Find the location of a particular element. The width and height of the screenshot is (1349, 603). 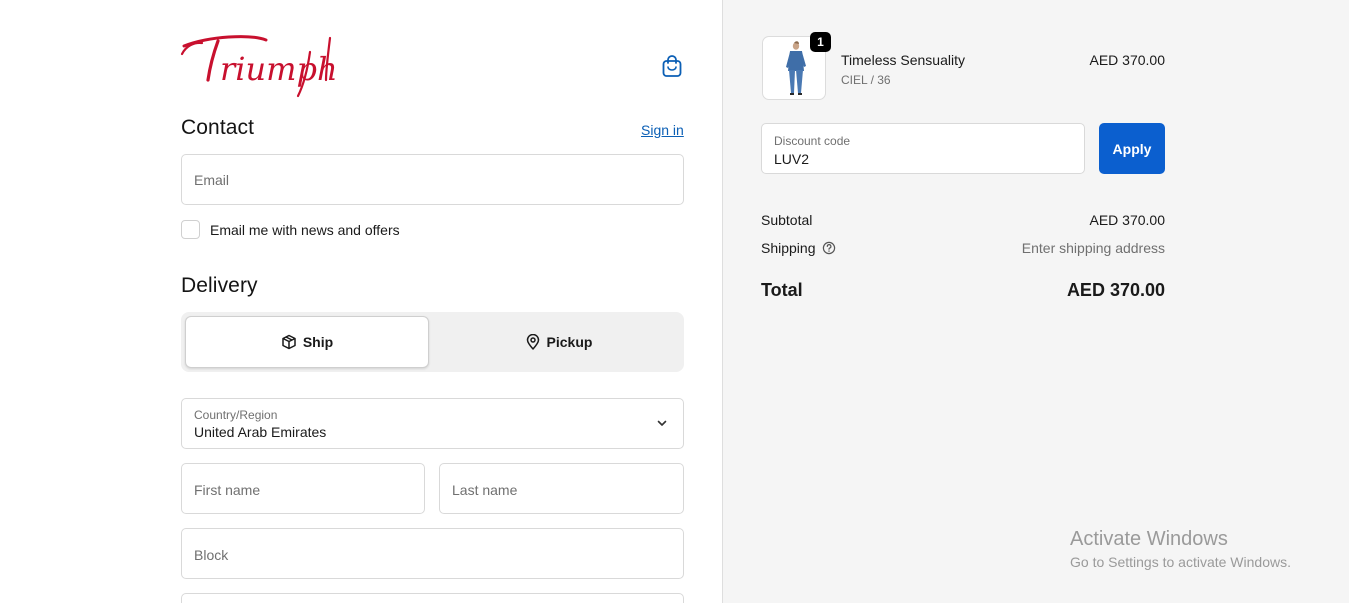

shopping-bag-icon is located at coordinates (672, 68).